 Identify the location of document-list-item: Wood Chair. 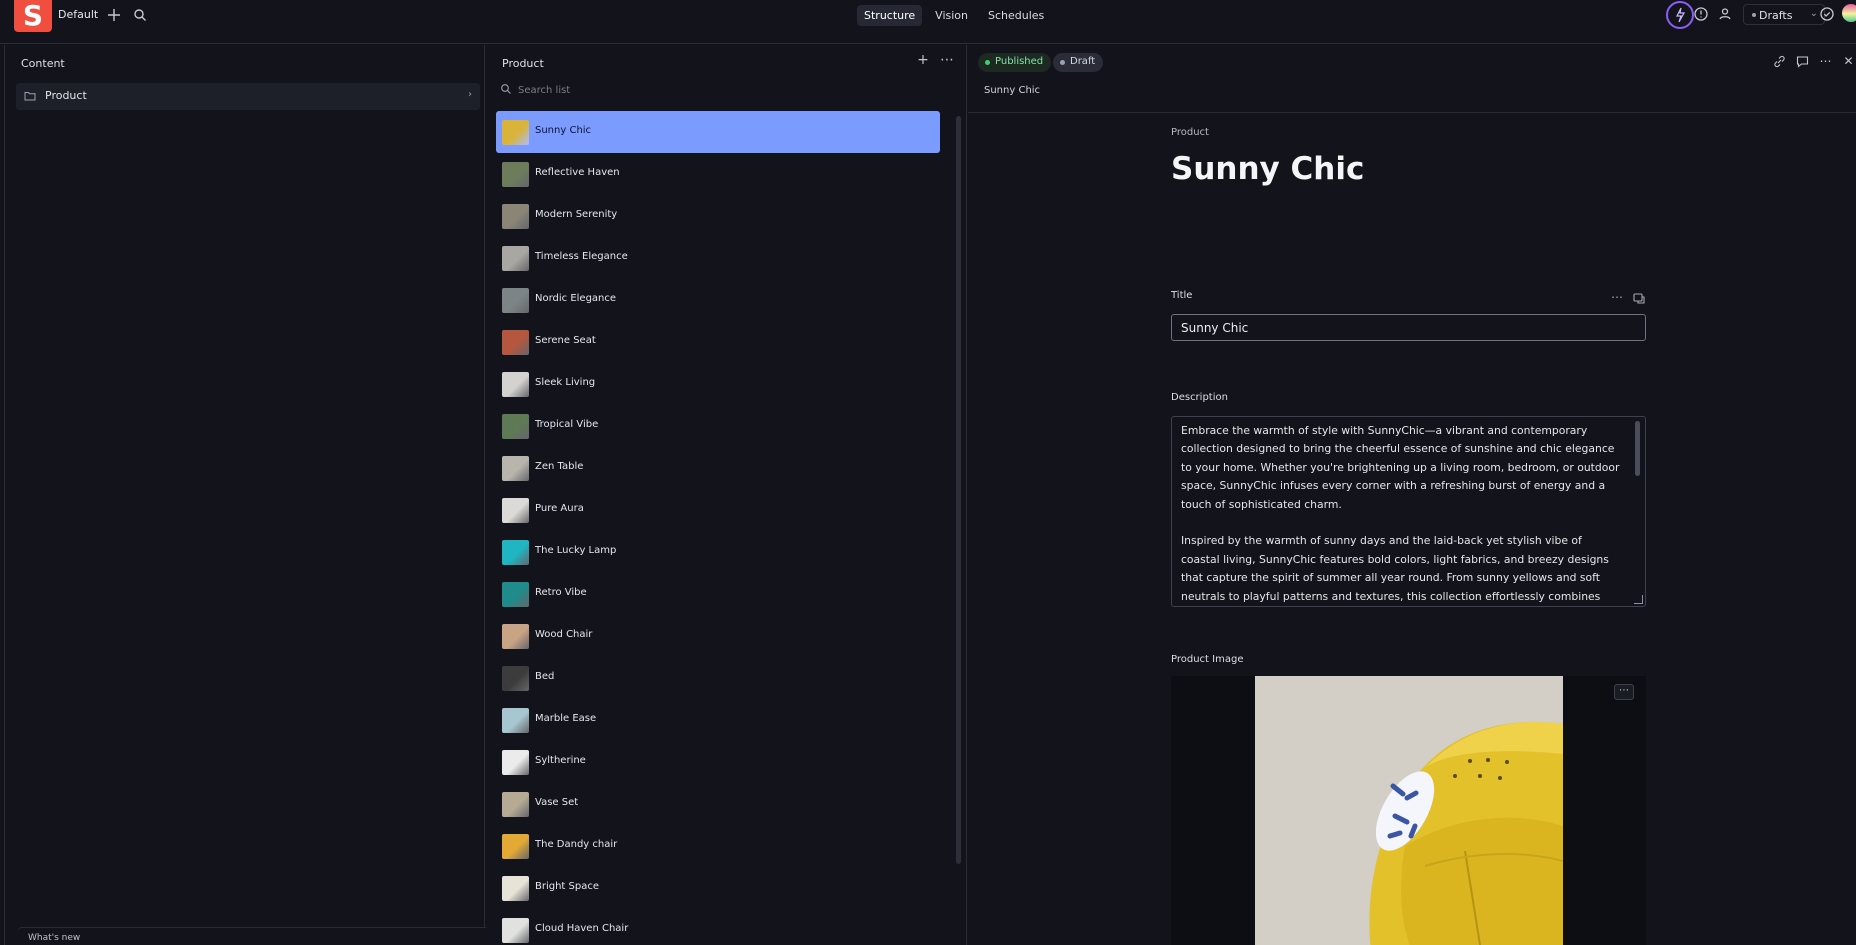
(718, 636).